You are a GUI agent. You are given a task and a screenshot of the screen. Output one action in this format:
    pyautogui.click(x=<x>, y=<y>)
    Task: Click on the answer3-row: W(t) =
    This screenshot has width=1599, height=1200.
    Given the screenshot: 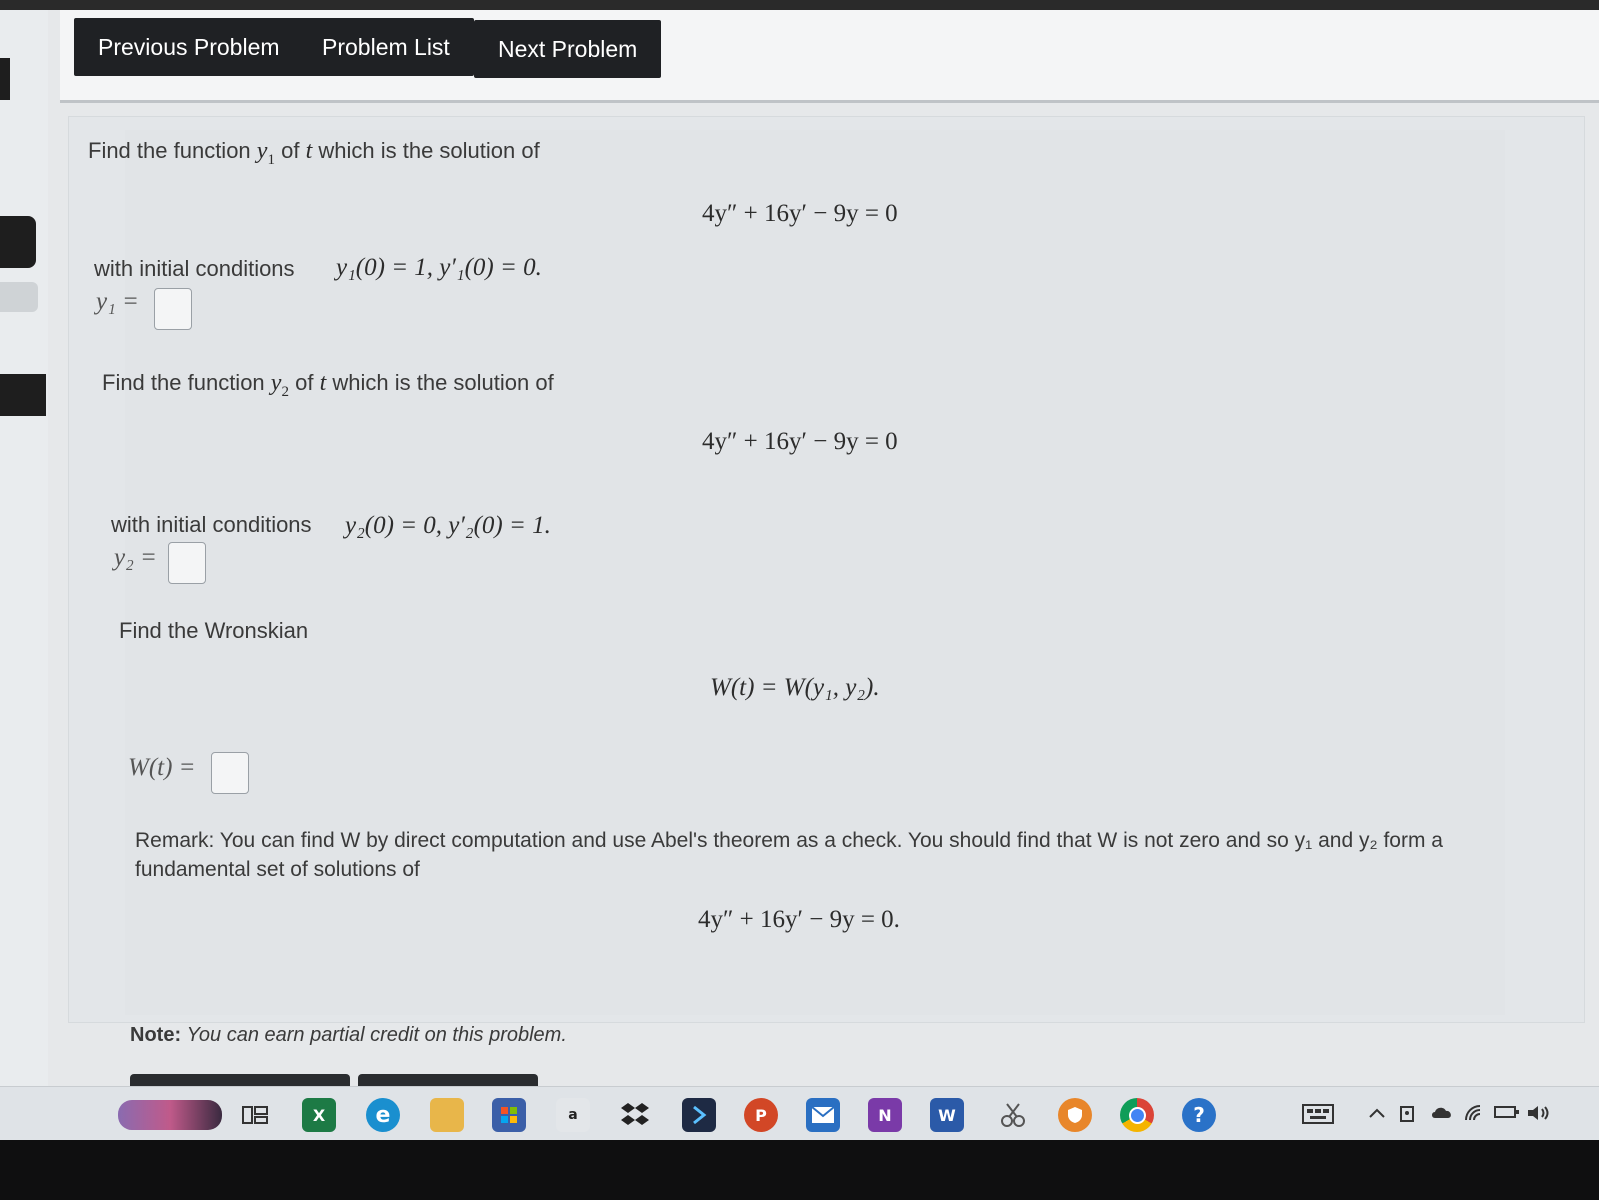 What is the action you would take?
    pyautogui.click(x=162, y=768)
    